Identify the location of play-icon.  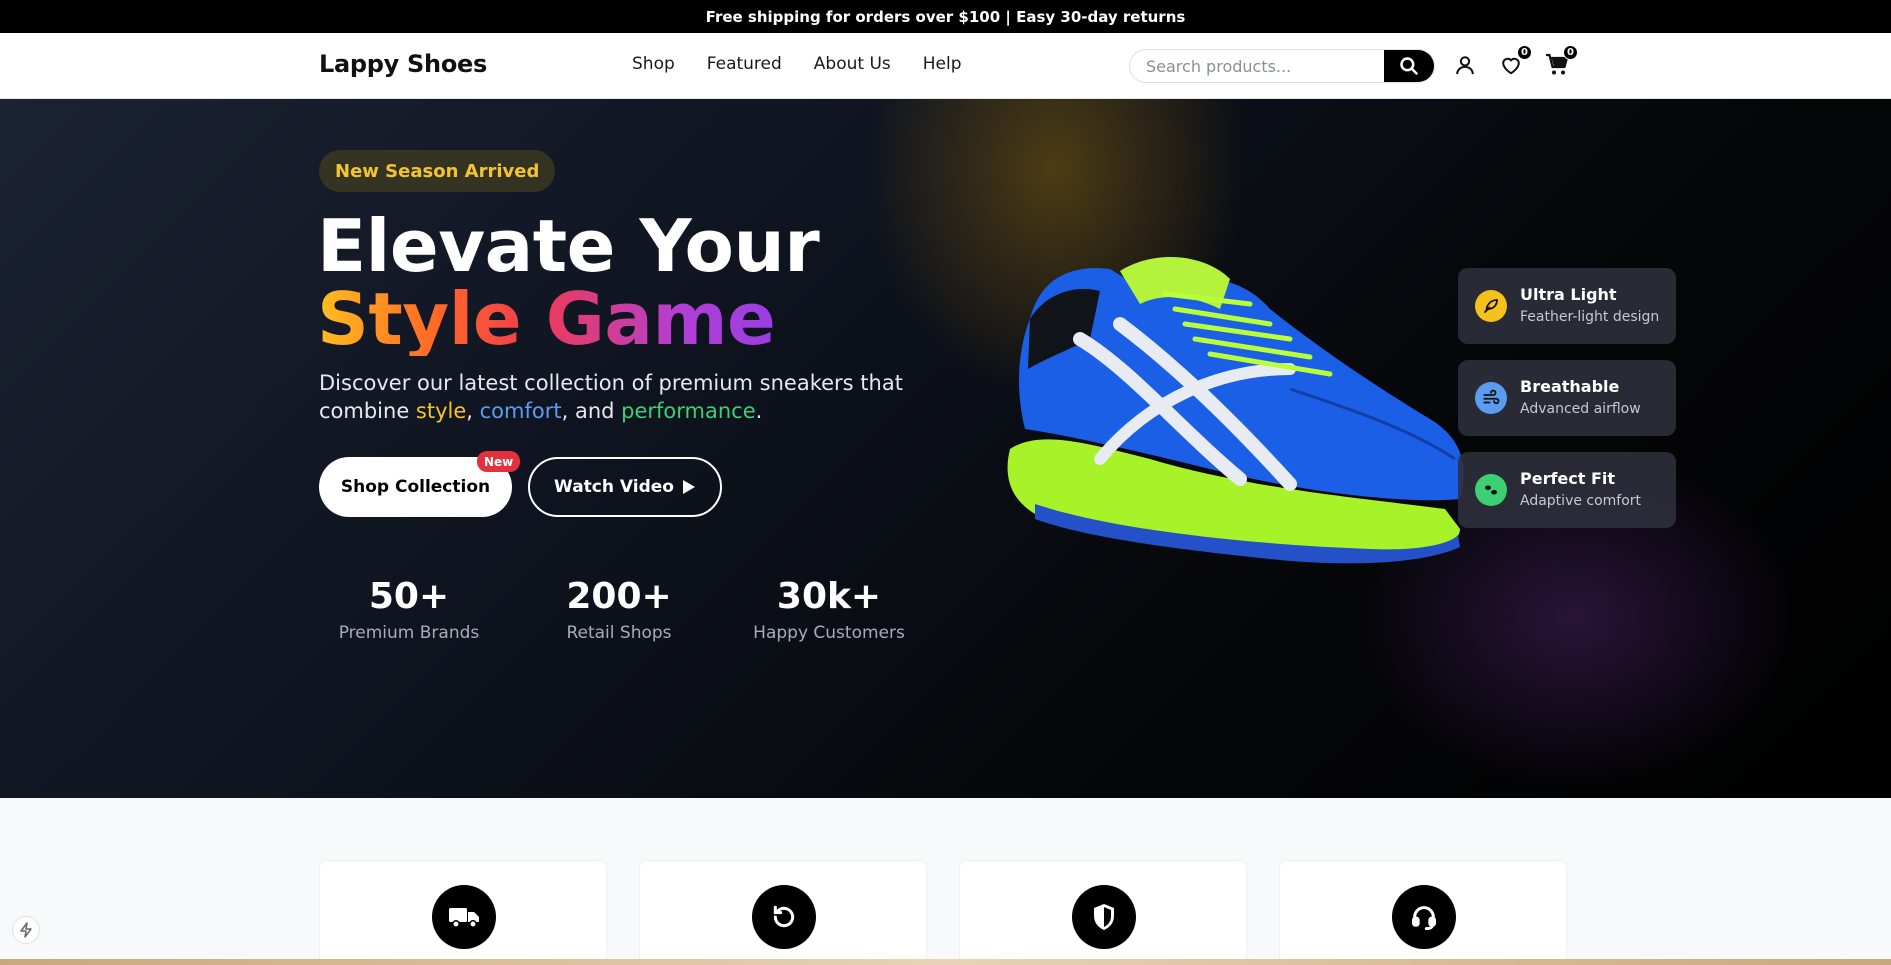
(688, 487).